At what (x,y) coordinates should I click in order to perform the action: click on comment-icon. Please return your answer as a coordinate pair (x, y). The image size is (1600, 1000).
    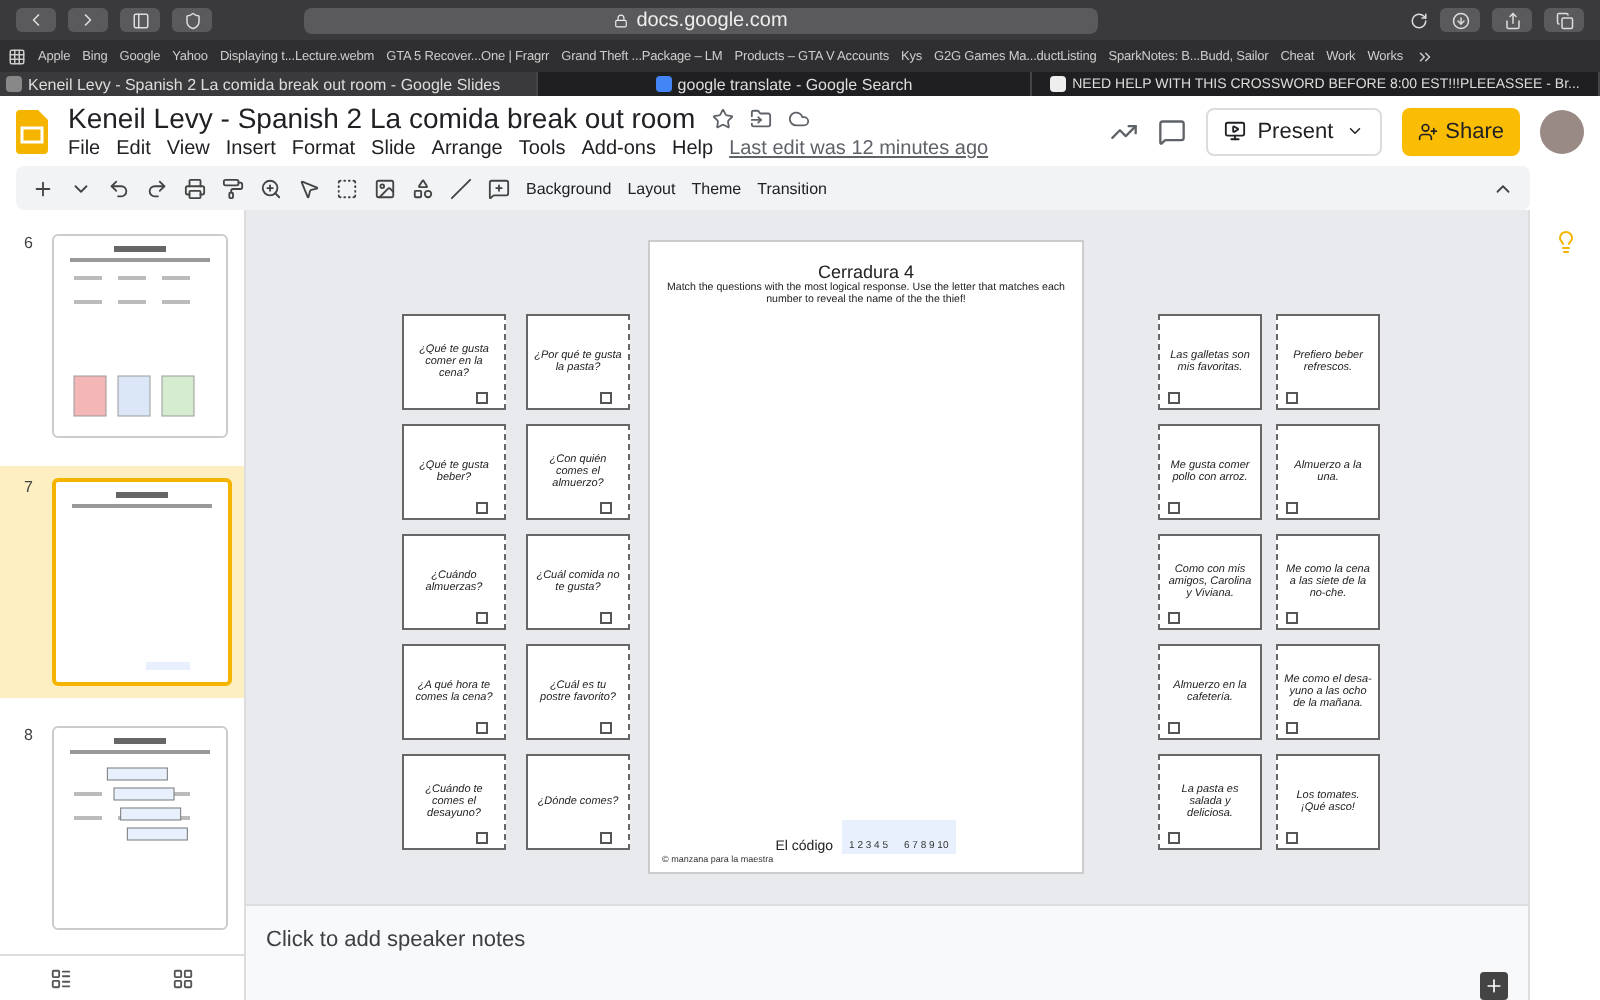
    Looking at the image, I should click on (1171, 131).